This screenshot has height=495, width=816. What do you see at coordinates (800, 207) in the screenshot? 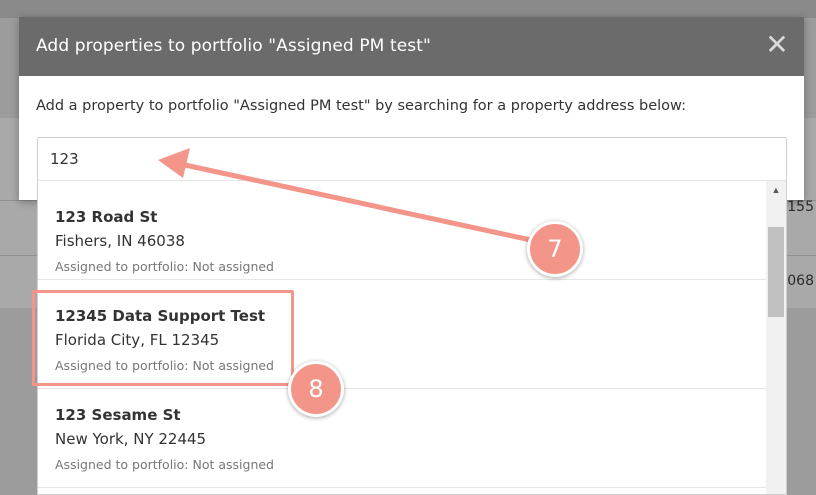
I see `background-cell: 155` at bounding box center [800, 207].